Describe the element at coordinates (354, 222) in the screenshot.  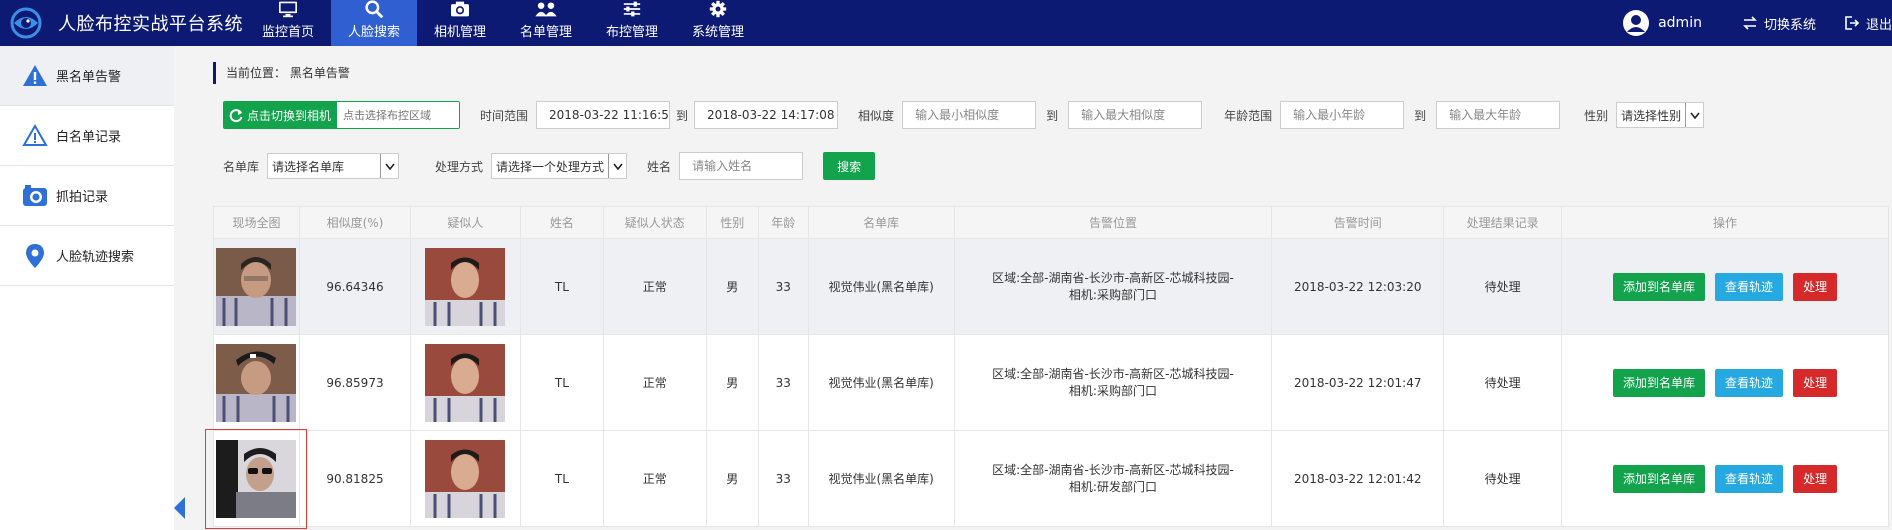
I see `col-header: 相似度(%)` at that location.